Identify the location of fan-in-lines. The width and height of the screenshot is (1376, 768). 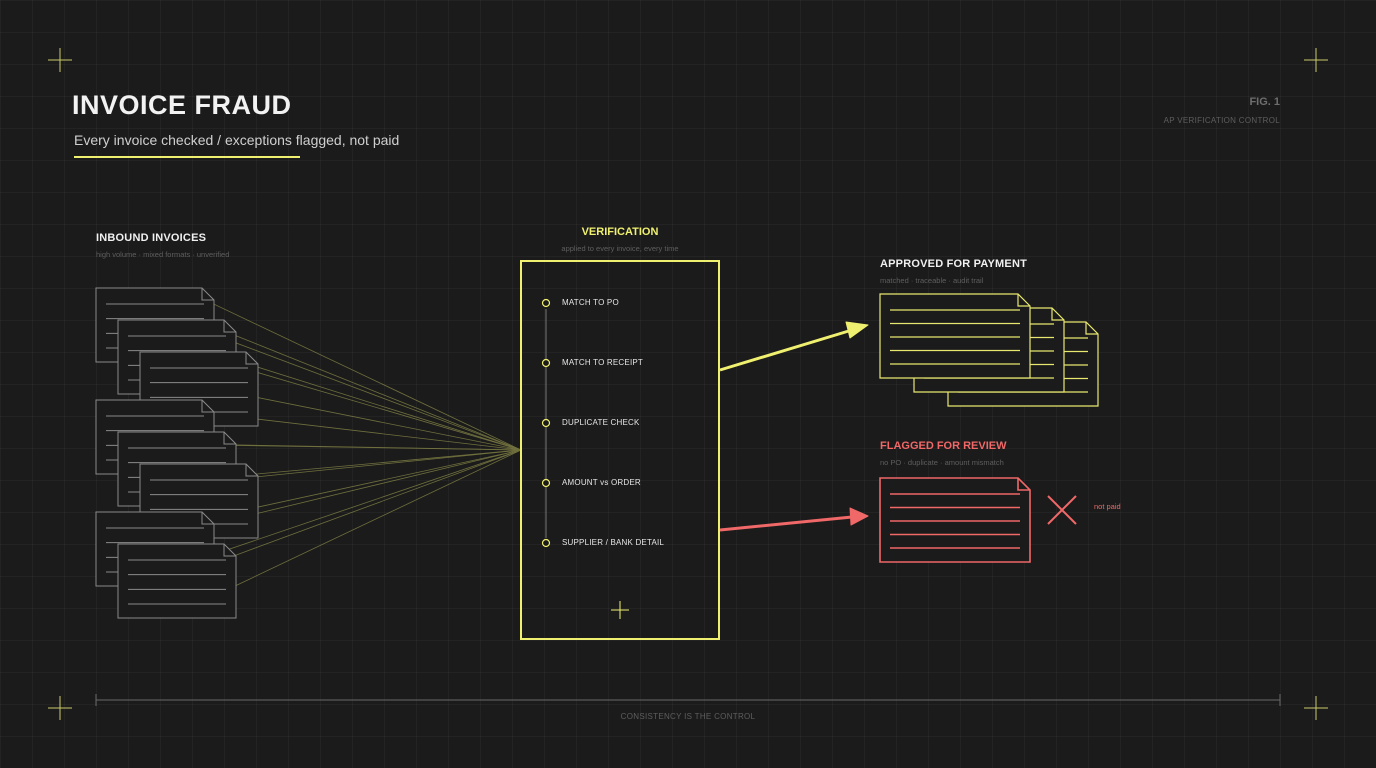
(364, 444).